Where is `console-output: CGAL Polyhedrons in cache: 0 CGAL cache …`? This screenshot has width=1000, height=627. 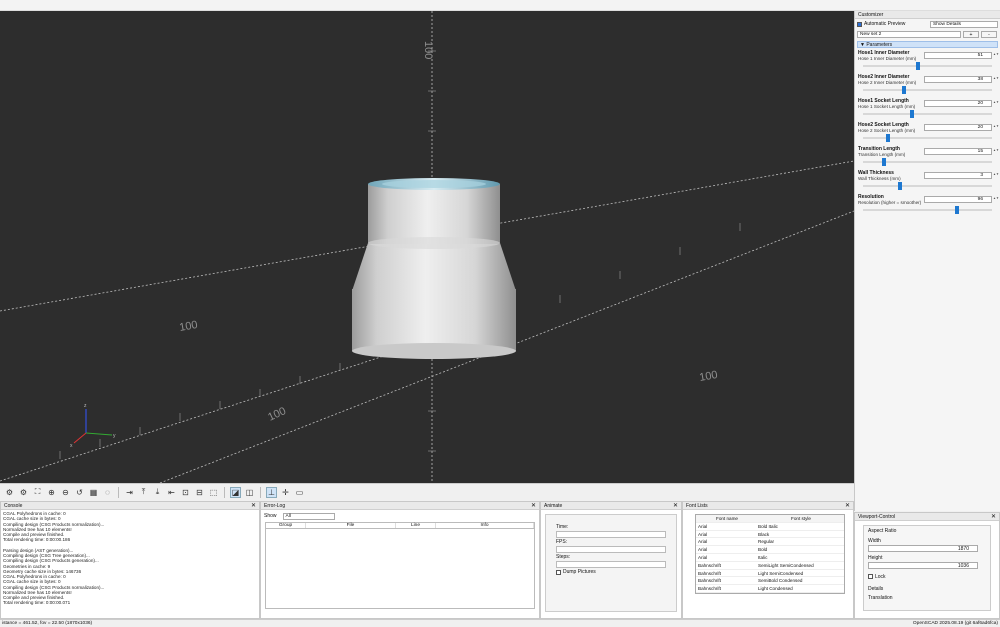 console-output: CGAL Polyhedrons in cache: 0 CGAL cache … is located at coordinates (130, 561).